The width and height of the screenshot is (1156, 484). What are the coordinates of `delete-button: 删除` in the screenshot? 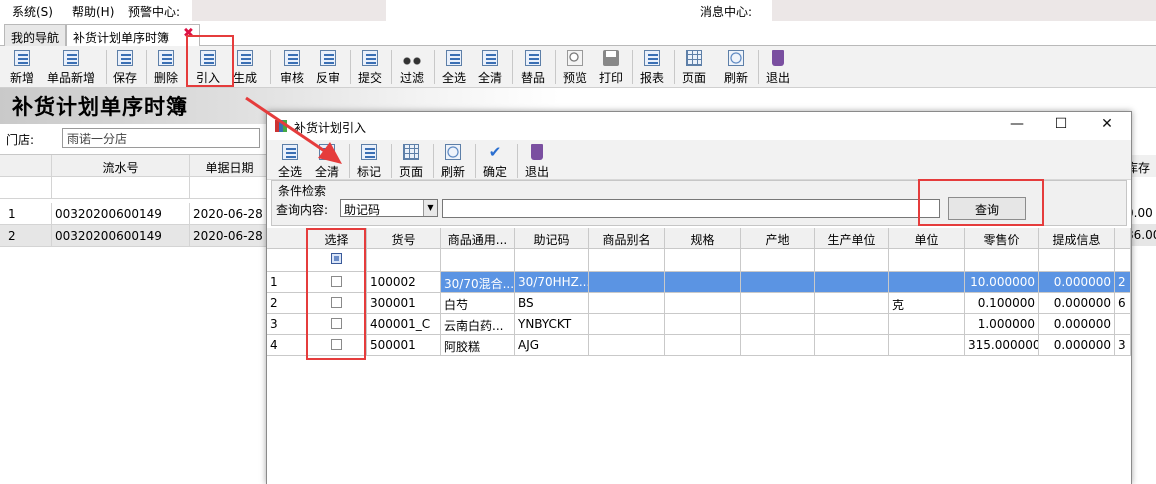 It's located at (166, 67).